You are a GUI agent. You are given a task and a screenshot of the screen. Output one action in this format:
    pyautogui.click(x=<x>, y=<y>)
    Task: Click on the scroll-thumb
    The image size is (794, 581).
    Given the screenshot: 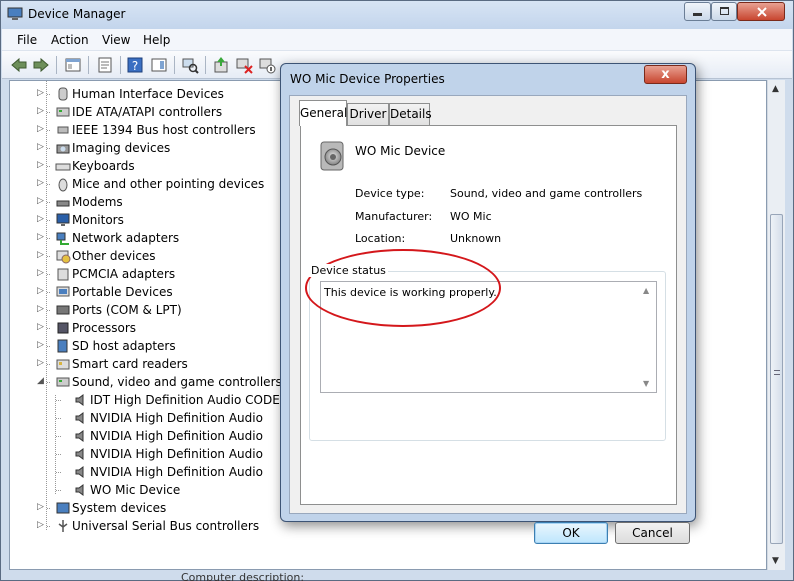 What is the action you would take?
    pyautogui.click(x=776, y=379)
    